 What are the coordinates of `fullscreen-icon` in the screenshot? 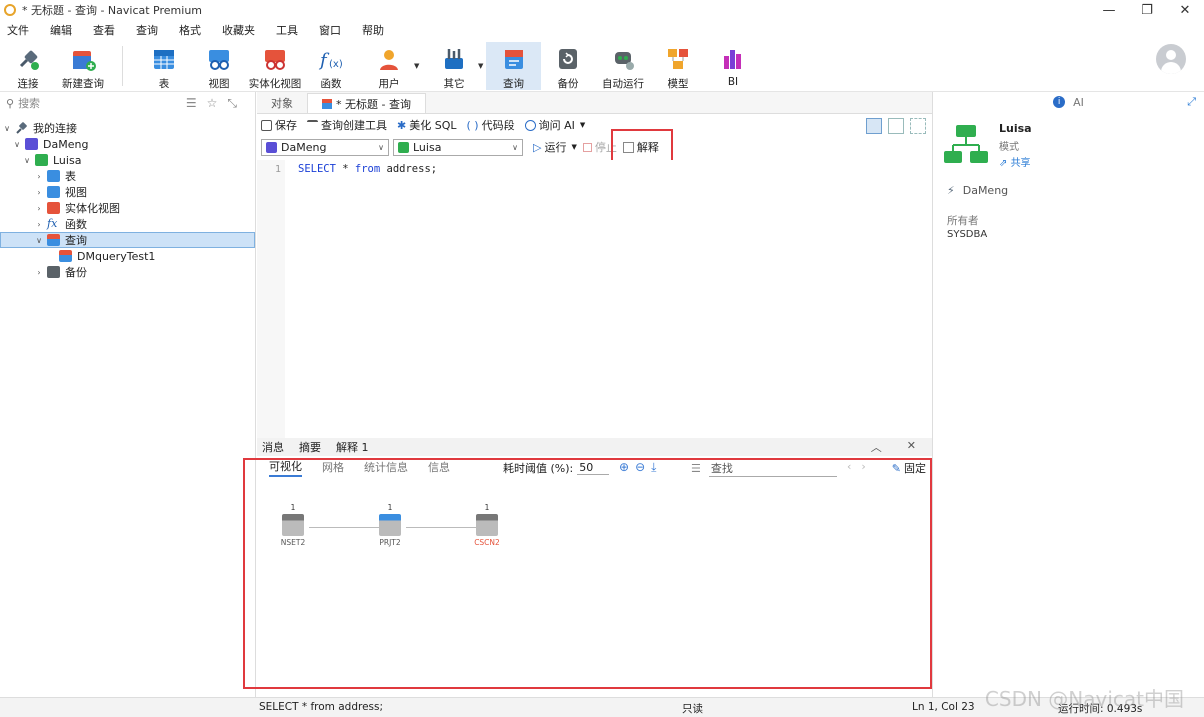 It's located at (918, 126).